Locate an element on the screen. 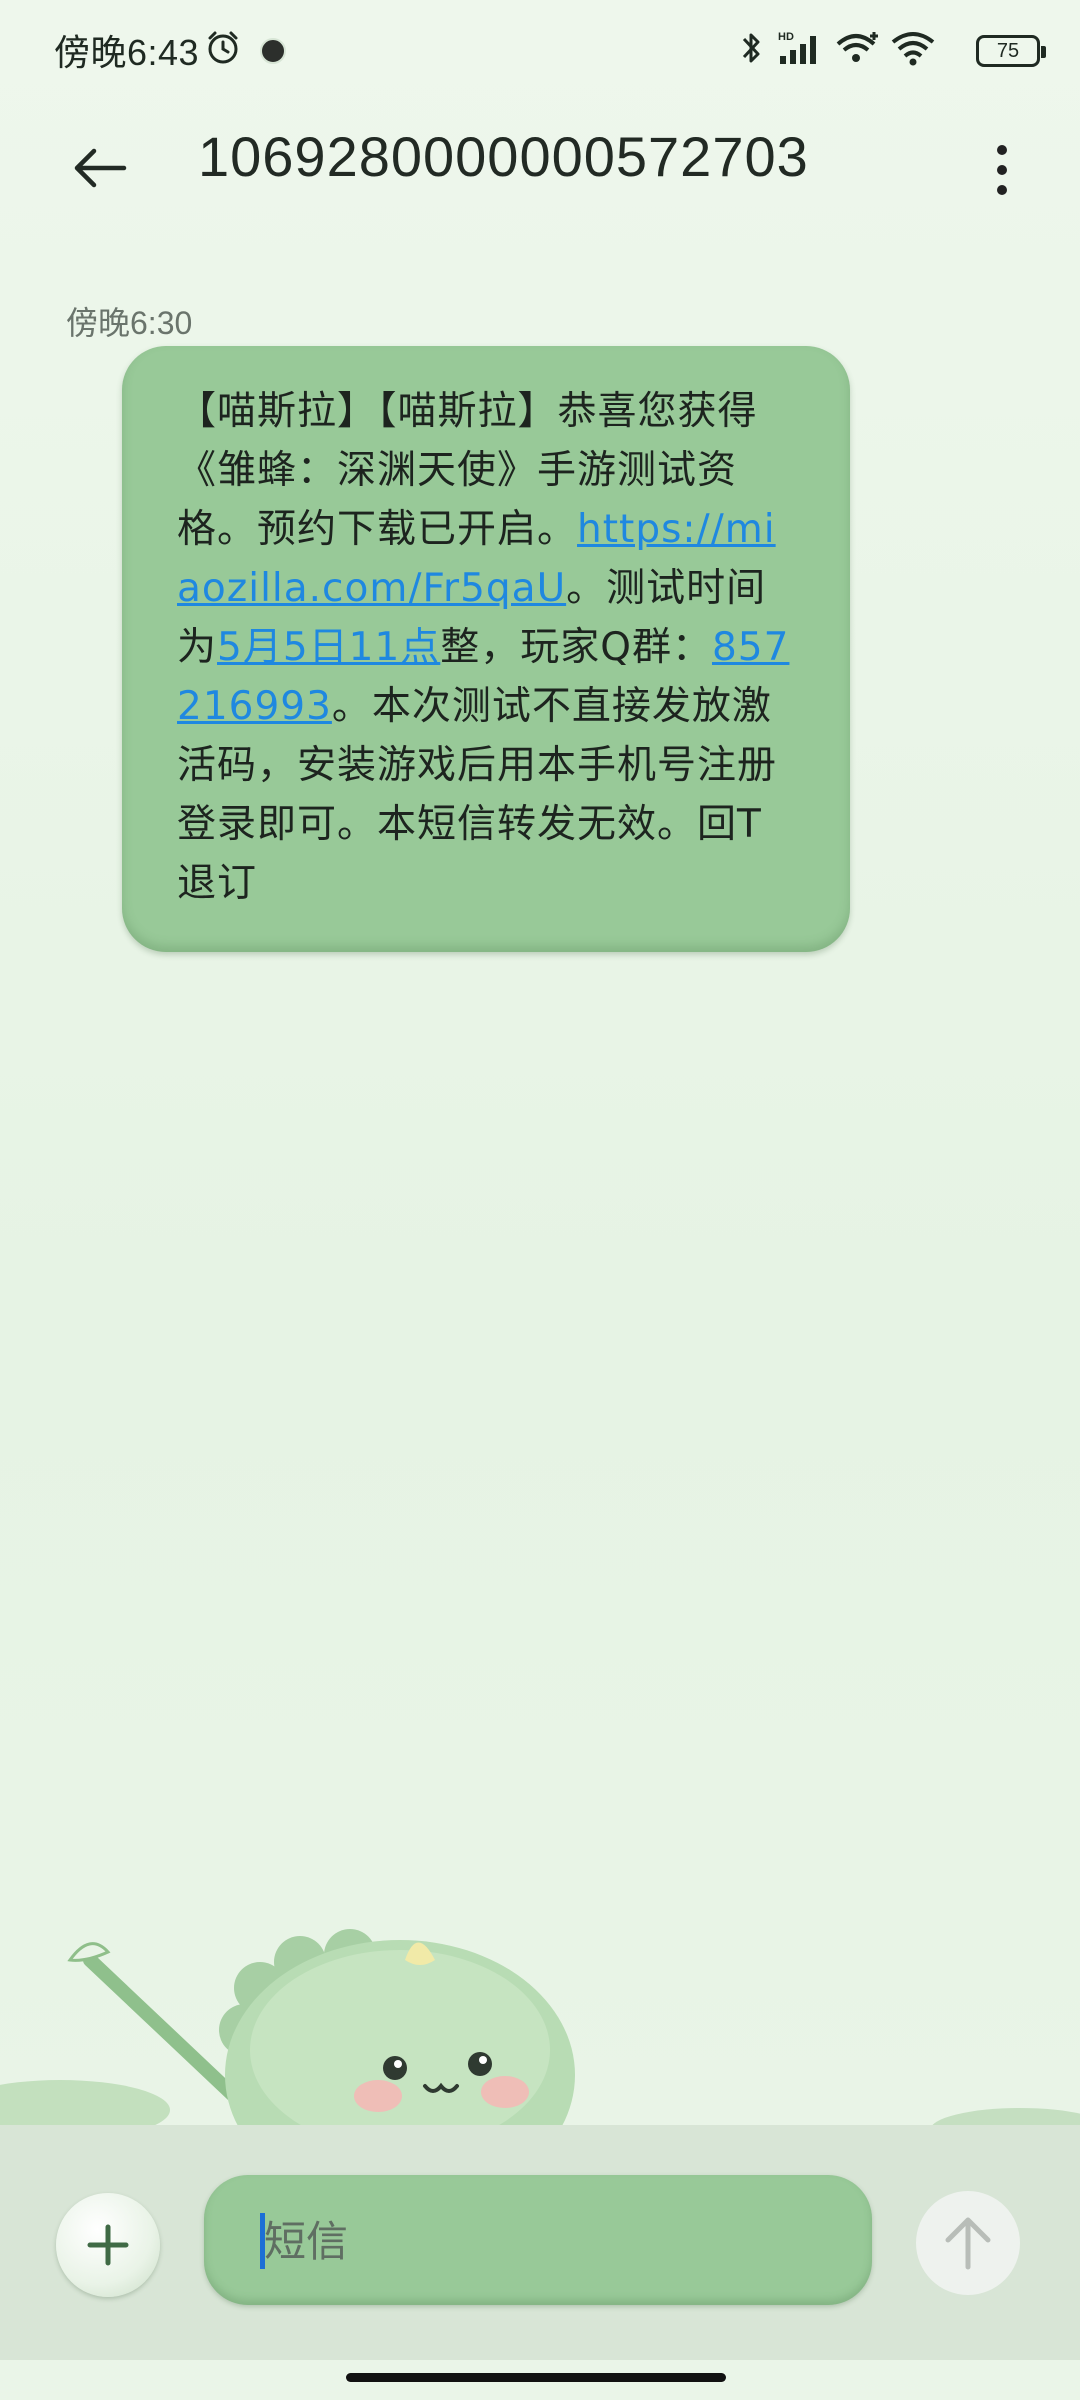 The width and height of the screenshot is (1080, 2400). status-time: 傍晚6:43 is located at coordinates (127, 52).